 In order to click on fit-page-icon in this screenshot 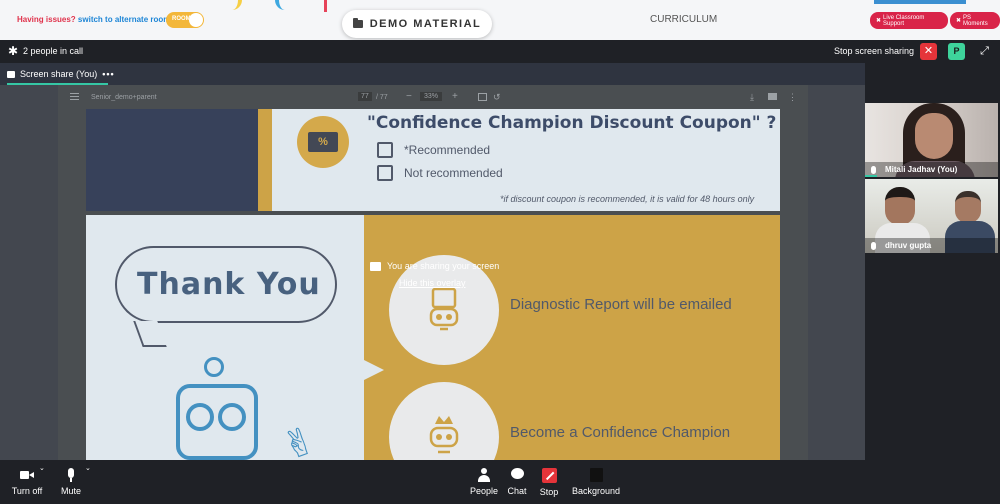, I will do `click(482, 97)`.